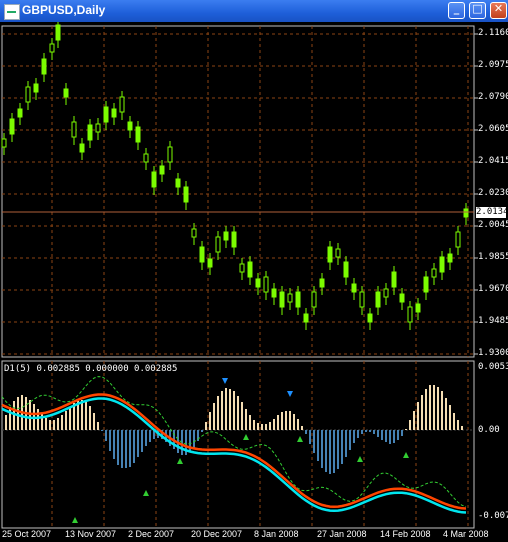 This screenshot has height=542, width=508. Describe the element at coordinates (217, 534) in the screenshot. I see `date-label: 20 Dec 2007` at that location.